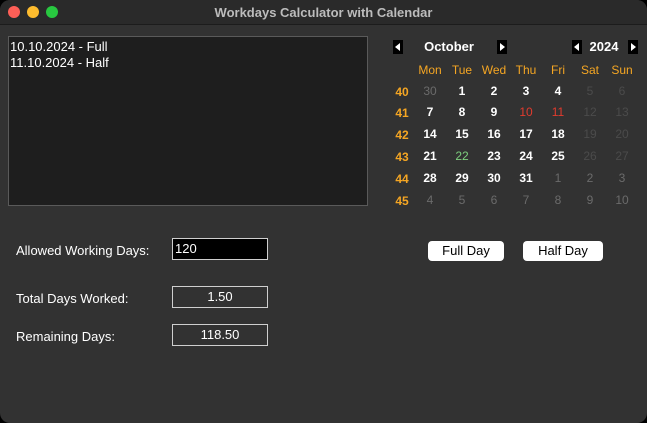 Image resolution: width=647 pixels, height=423 pixels. What do you see at coordinates (402, 135) in the screenshot?
I see `week-number: 42` at bounding box center [402, 135].